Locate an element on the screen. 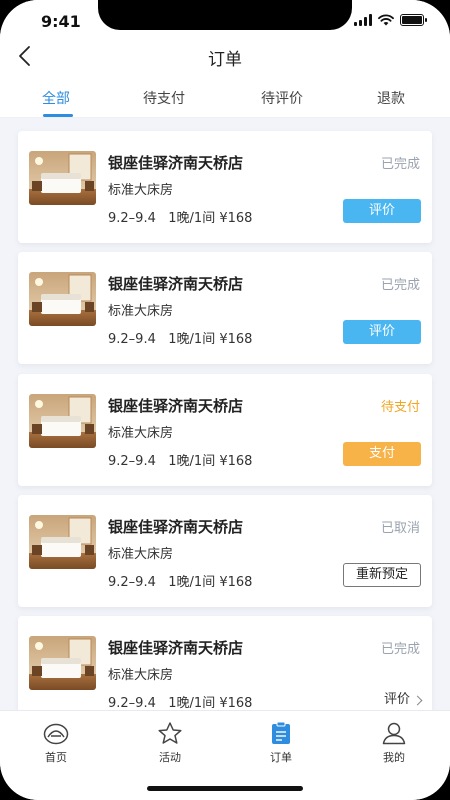 Image resolution: width=450 pixels, height=800 pixels. tab-pending-payment: 待支付 is located at coordinates (164, 98).